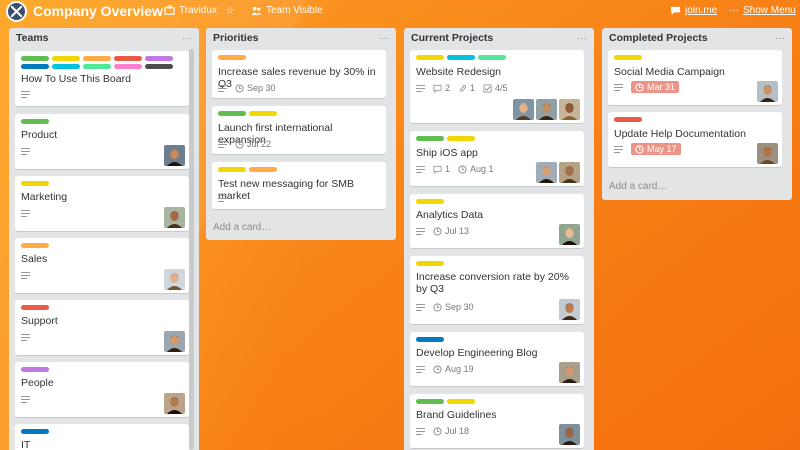  I want to click on show-menu-button: ··· Show Menu, so click(762, 10).